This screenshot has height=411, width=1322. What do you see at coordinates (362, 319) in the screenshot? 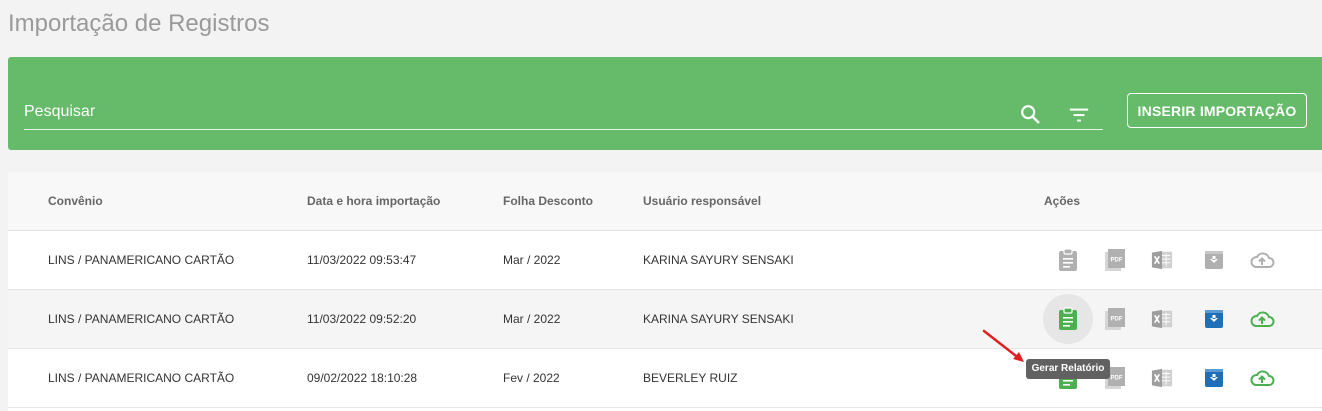
I see `cell-data-hora: 11/03/2022 09:52:20` at bounding box center [362, 319].